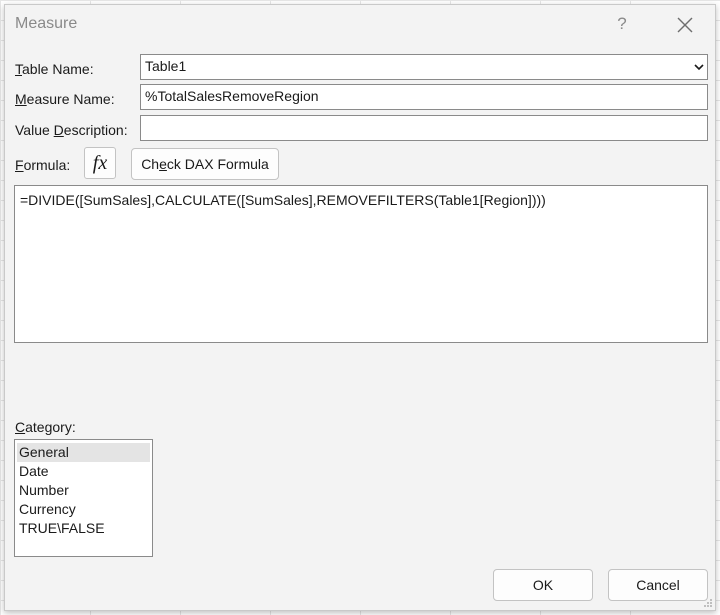  Describe the element at coordinates (46, 23) in the screenshot. I see `dialog-title: Measure` at that location.